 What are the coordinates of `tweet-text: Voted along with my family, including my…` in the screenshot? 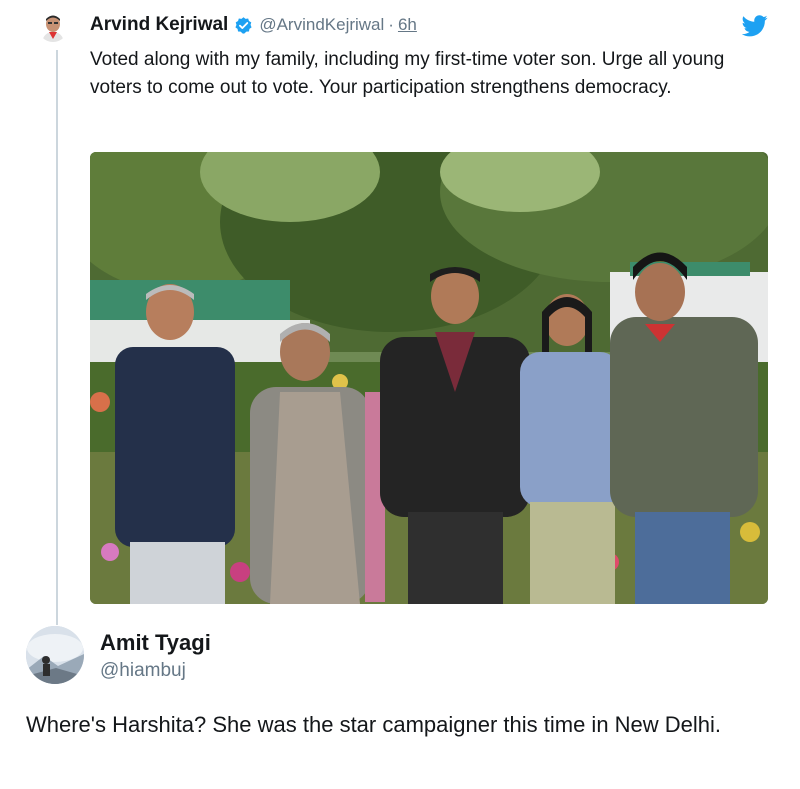 It's located at (407, 73).